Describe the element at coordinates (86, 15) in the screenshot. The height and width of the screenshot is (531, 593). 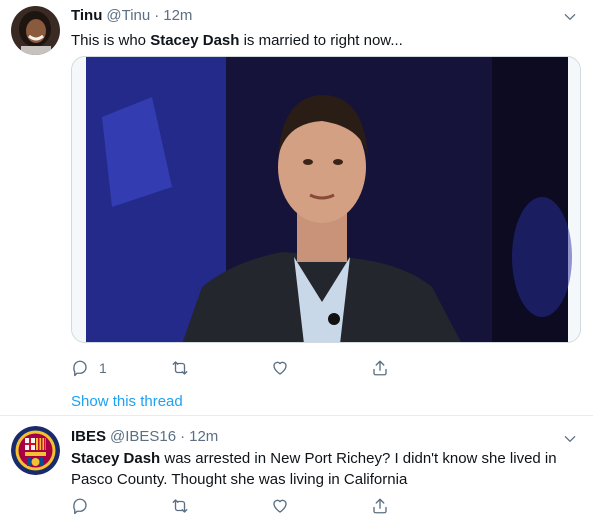
I see `display-name: Tinu` at that location.